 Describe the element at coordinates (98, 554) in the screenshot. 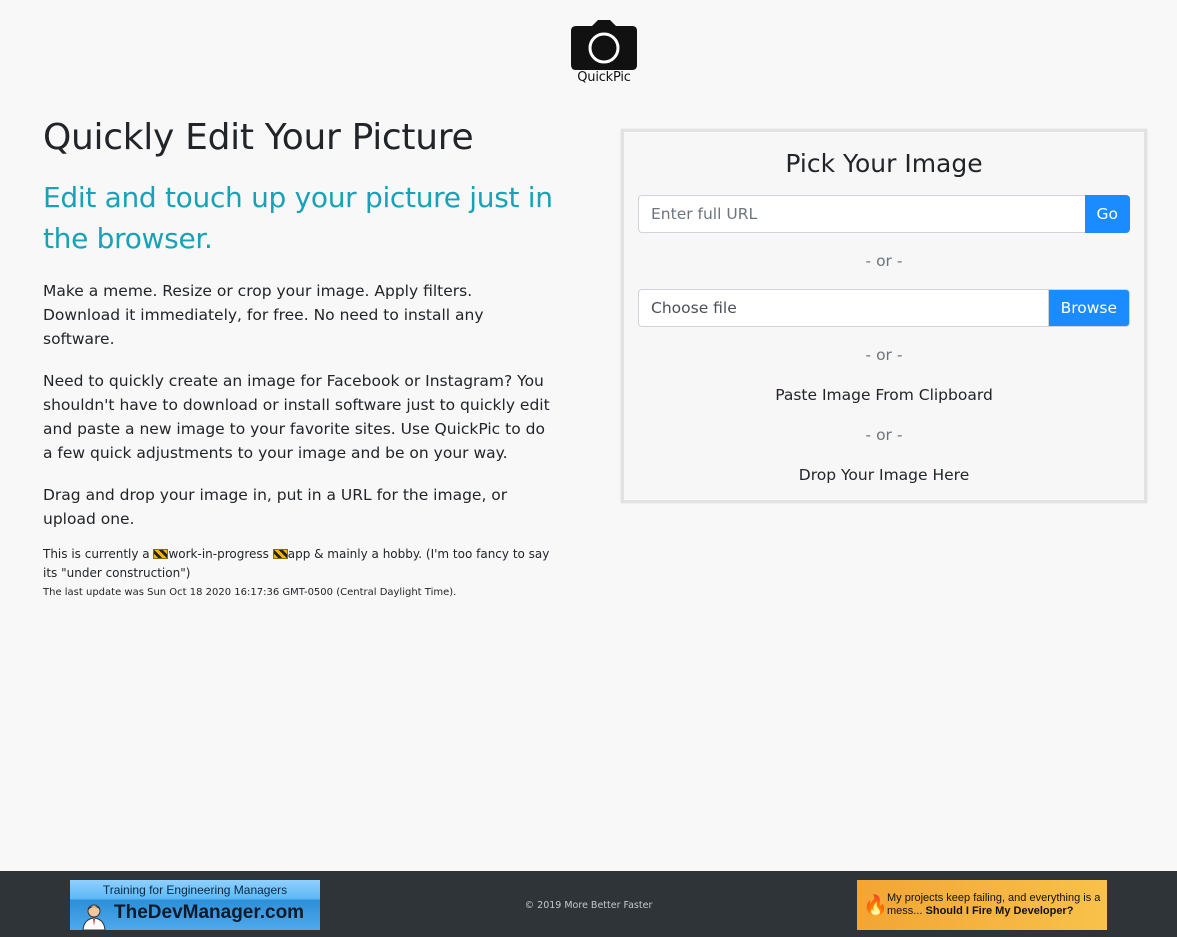

I see `wip-note-part1: This is currently a` at that location.